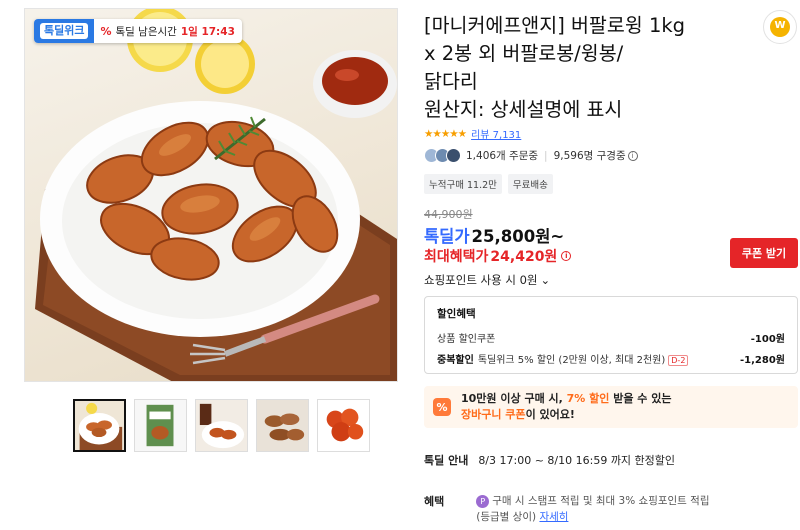 The height and width of the screenshot is (530, 800). What do you see at coordinates (611, 337) in the screenshot?
I see `discount-row: 상품 할인쿠폰 -100원` at bounding box center [611, 337].